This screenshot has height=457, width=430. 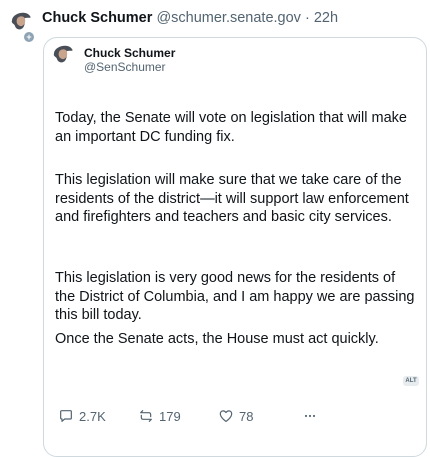 I want to click on retweet-button: 179, so click(x=159, y=416).